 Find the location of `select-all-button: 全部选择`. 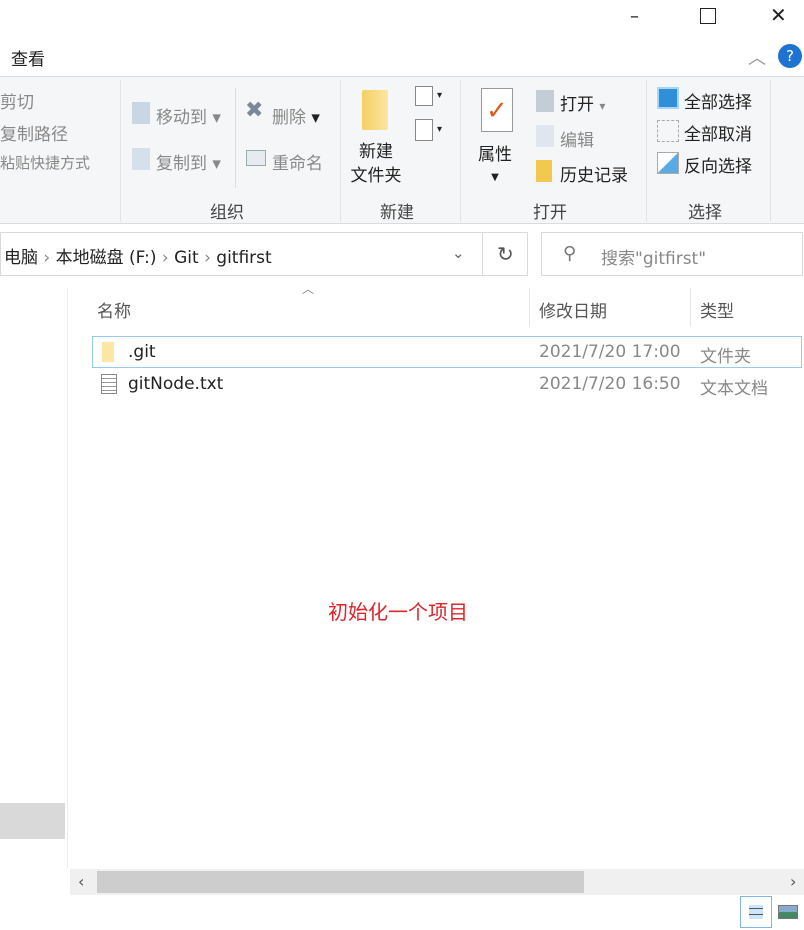

select-all-button: 全部选择 is located at coordinates (718, 100).